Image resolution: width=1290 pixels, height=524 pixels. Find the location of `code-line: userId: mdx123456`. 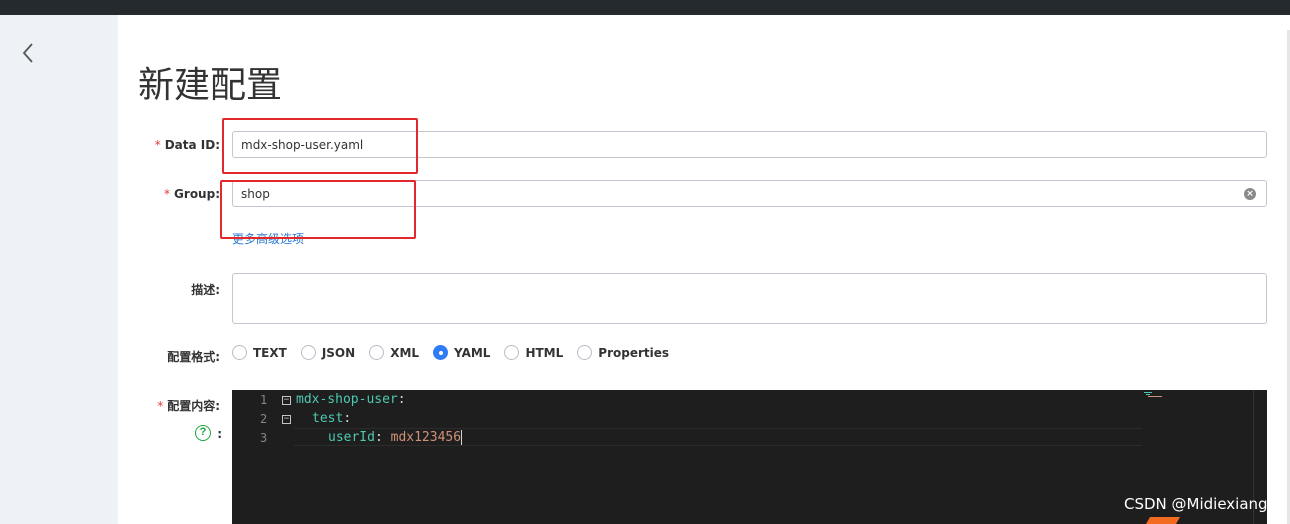

code-line: userId: mdx123456 is located at coordinates (395, 437).